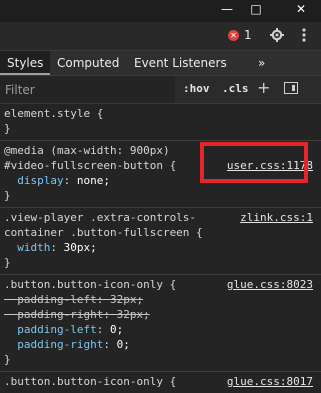  What do you see at coordinates (160, 344) in the screenshot?
I see `declaration: padding-right: 0;` at bounding box center [160, 344].